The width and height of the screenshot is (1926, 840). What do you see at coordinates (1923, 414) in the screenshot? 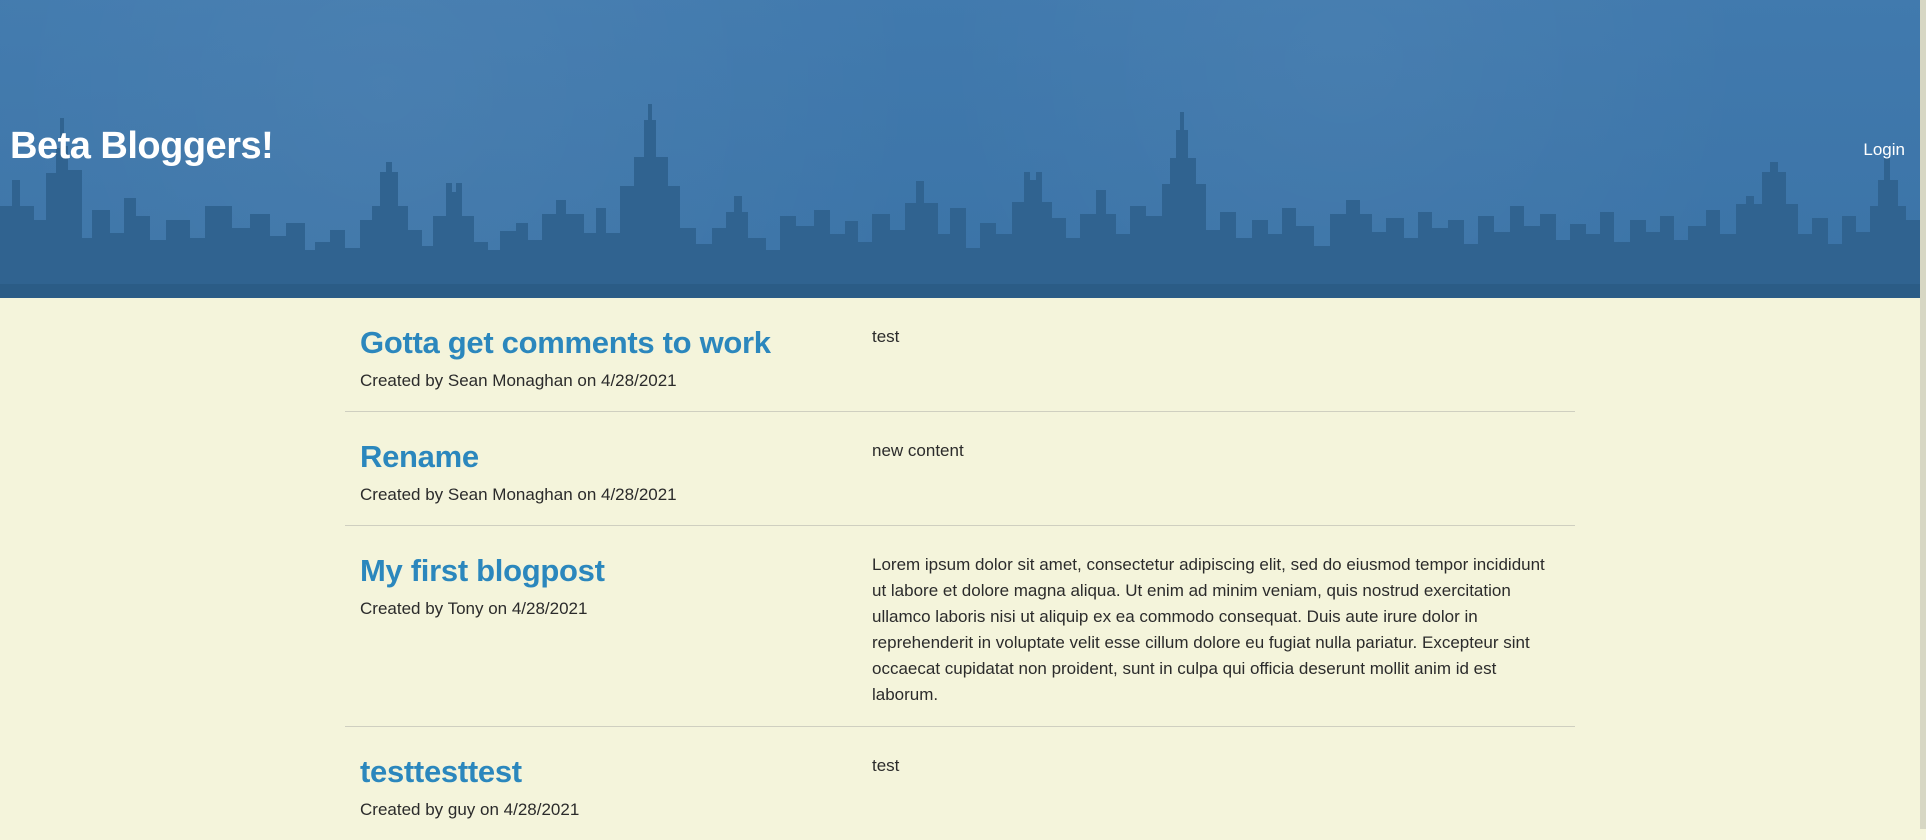
I see `vertical-scrollbar` at bounding box center [1923, 414].